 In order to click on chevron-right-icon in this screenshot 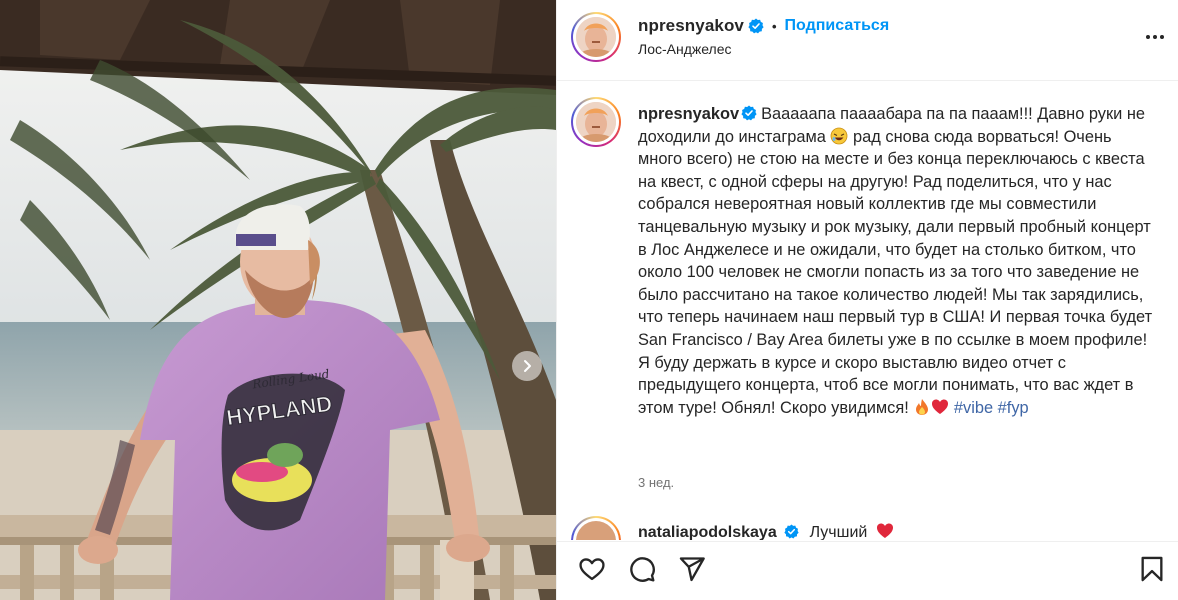, I will do `click(527, 366)`.